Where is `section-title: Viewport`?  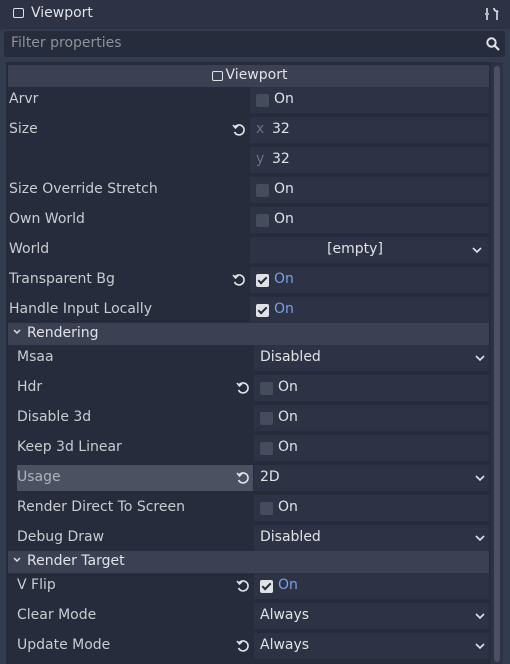 section-title: Viewport is located at coordinates (256, 75).